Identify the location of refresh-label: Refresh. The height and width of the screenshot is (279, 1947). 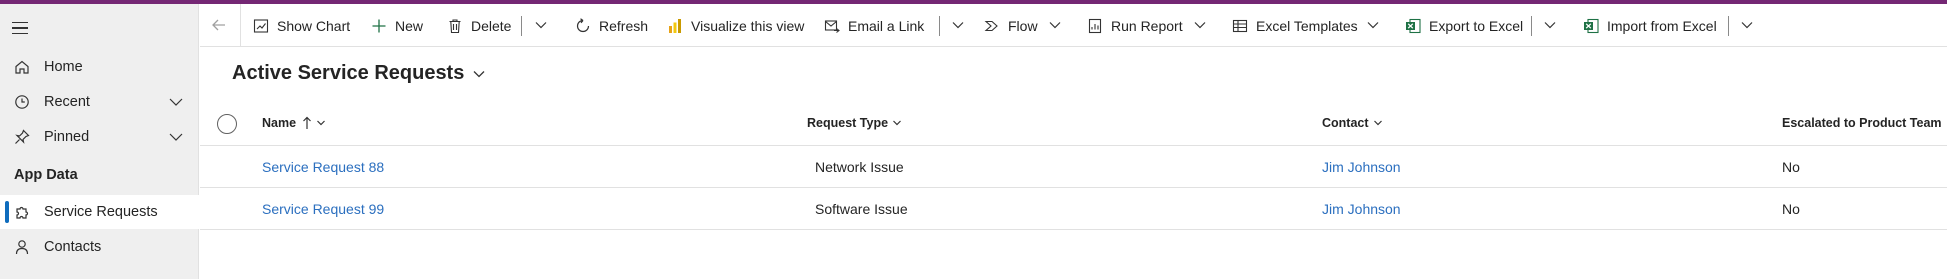
(624, 26).